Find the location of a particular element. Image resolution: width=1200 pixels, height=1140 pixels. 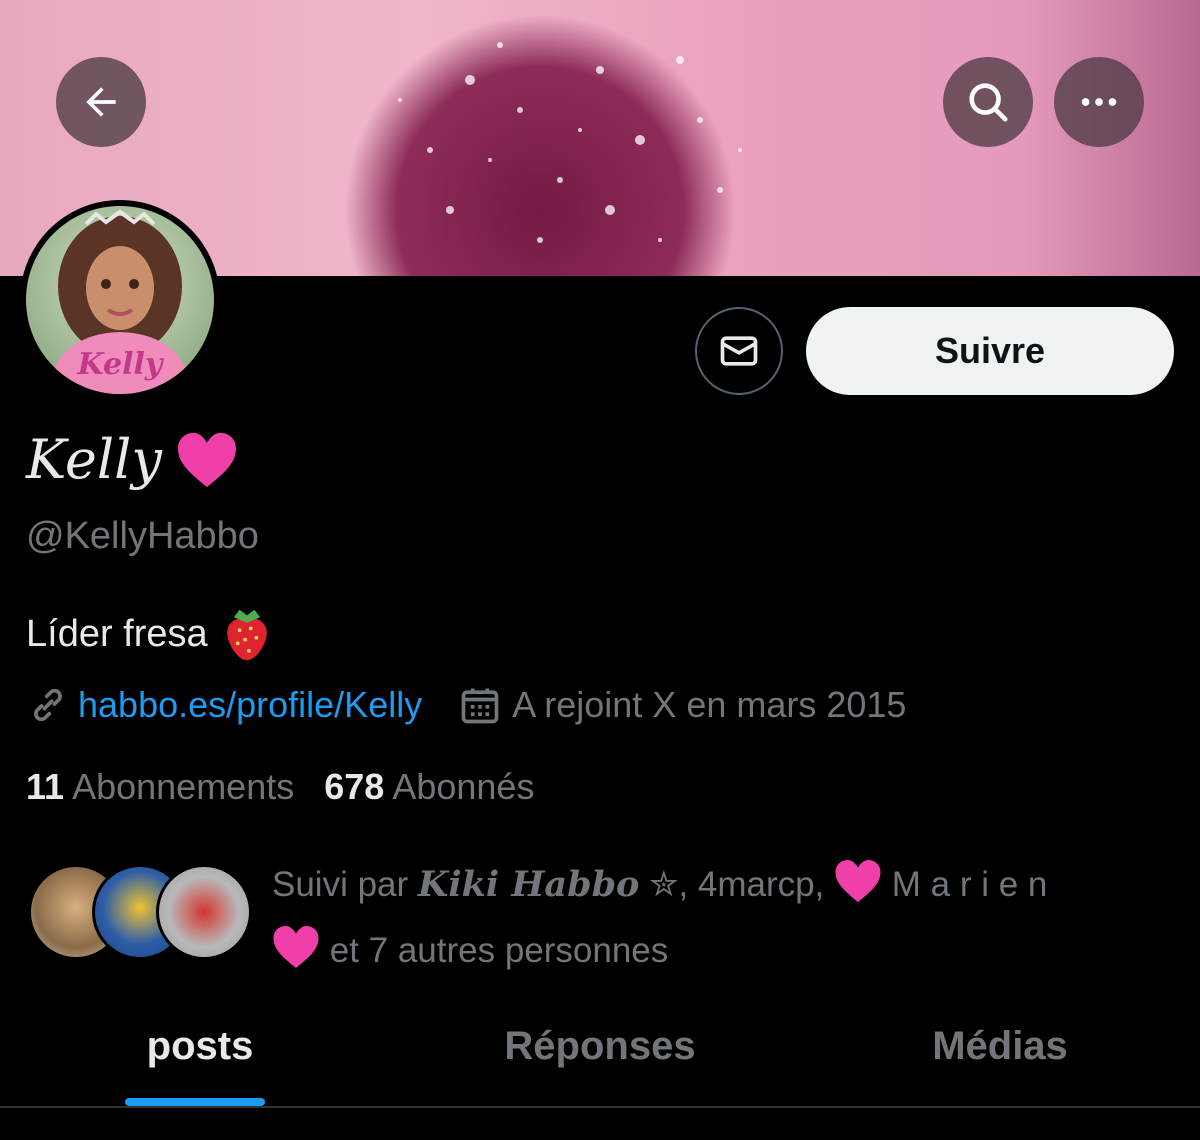

profile-avatar: Kelly is located at coordinates (120, 300).